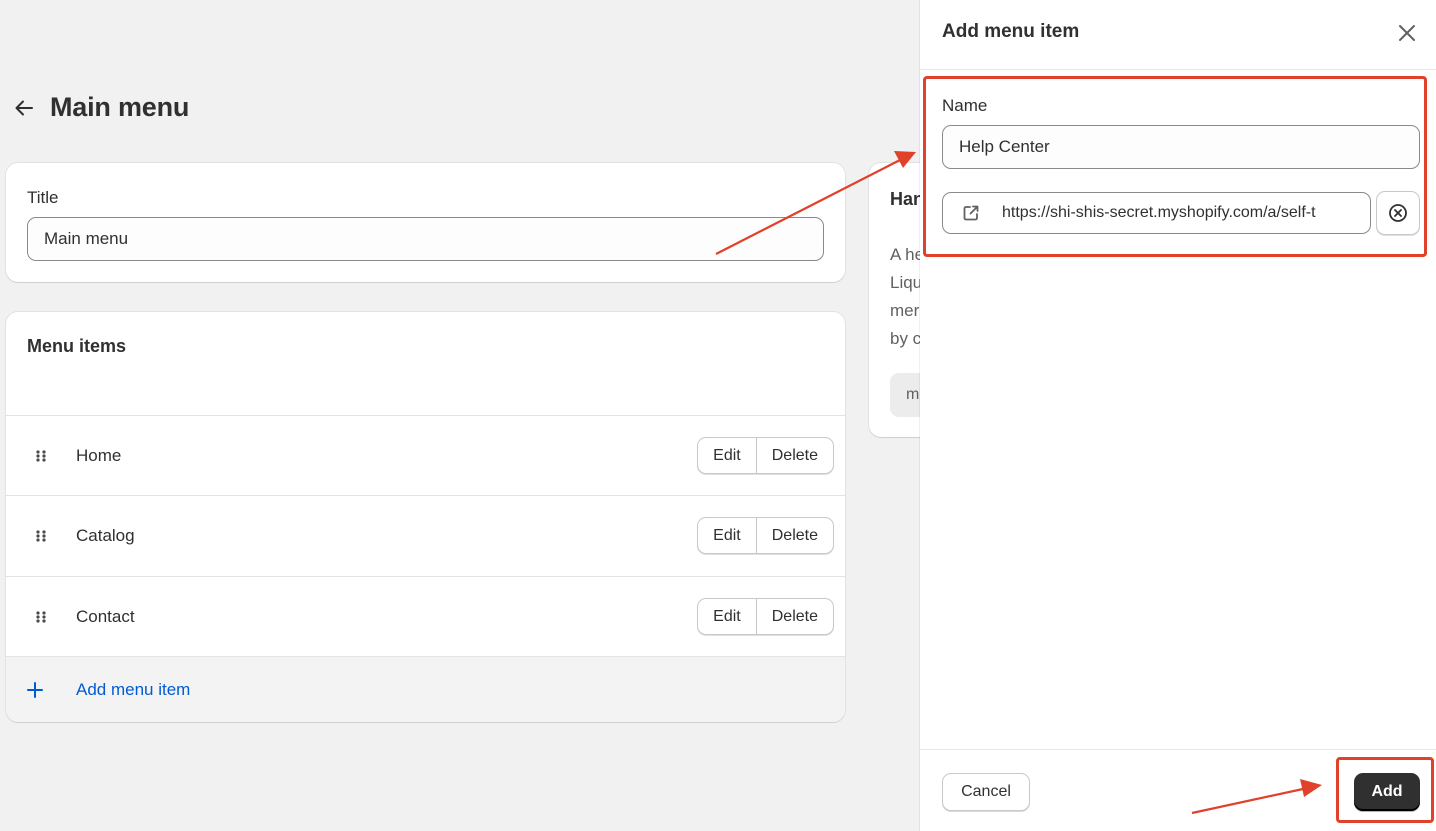 The height and width of the screenshot is (831, 1436). Describe the element at coordinates (24, 108) in the screenshot. I see `back-arrow-icon` at that location.